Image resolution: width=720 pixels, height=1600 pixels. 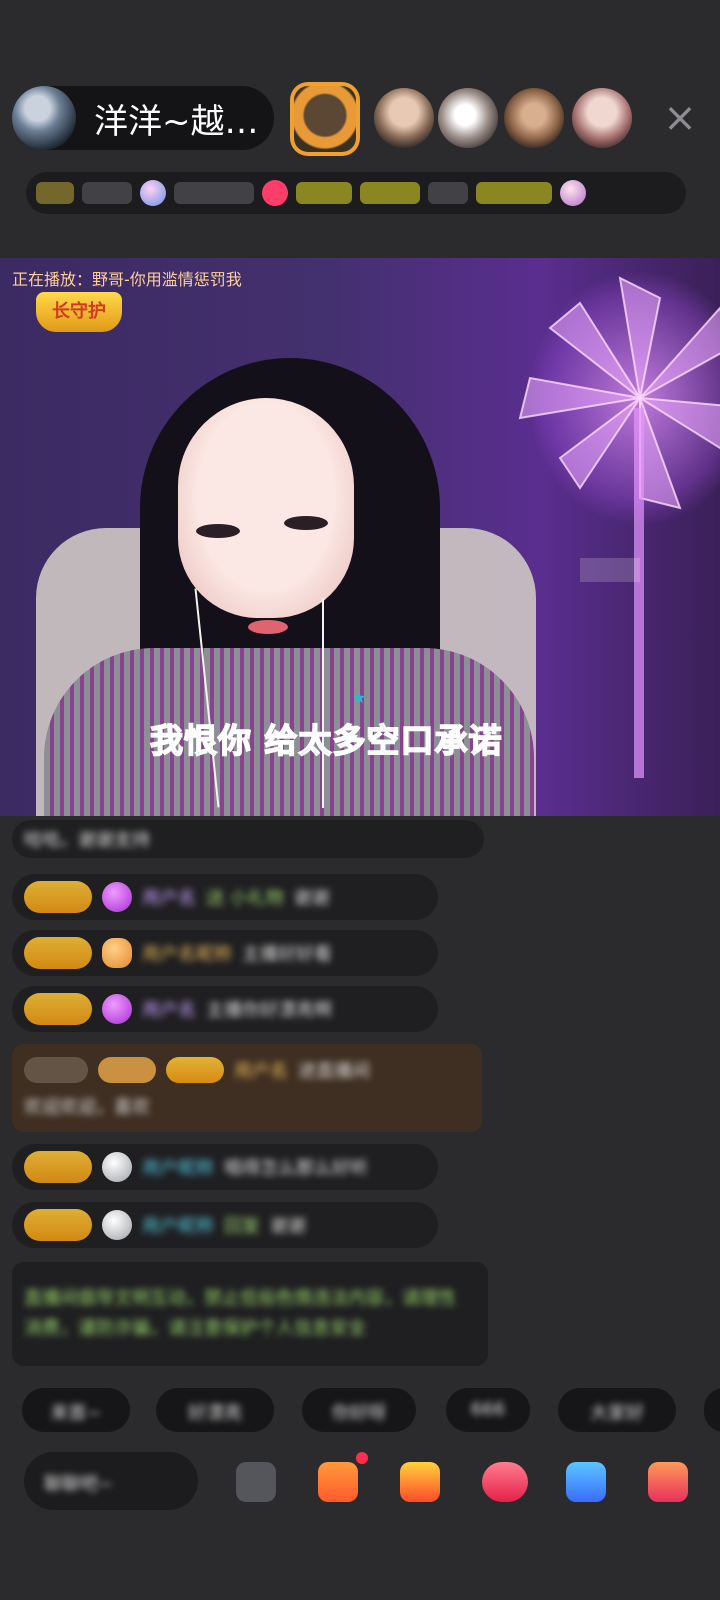 I want to click on chat-message: 哈哈。谢谢支持, so click(x=248, y=839).